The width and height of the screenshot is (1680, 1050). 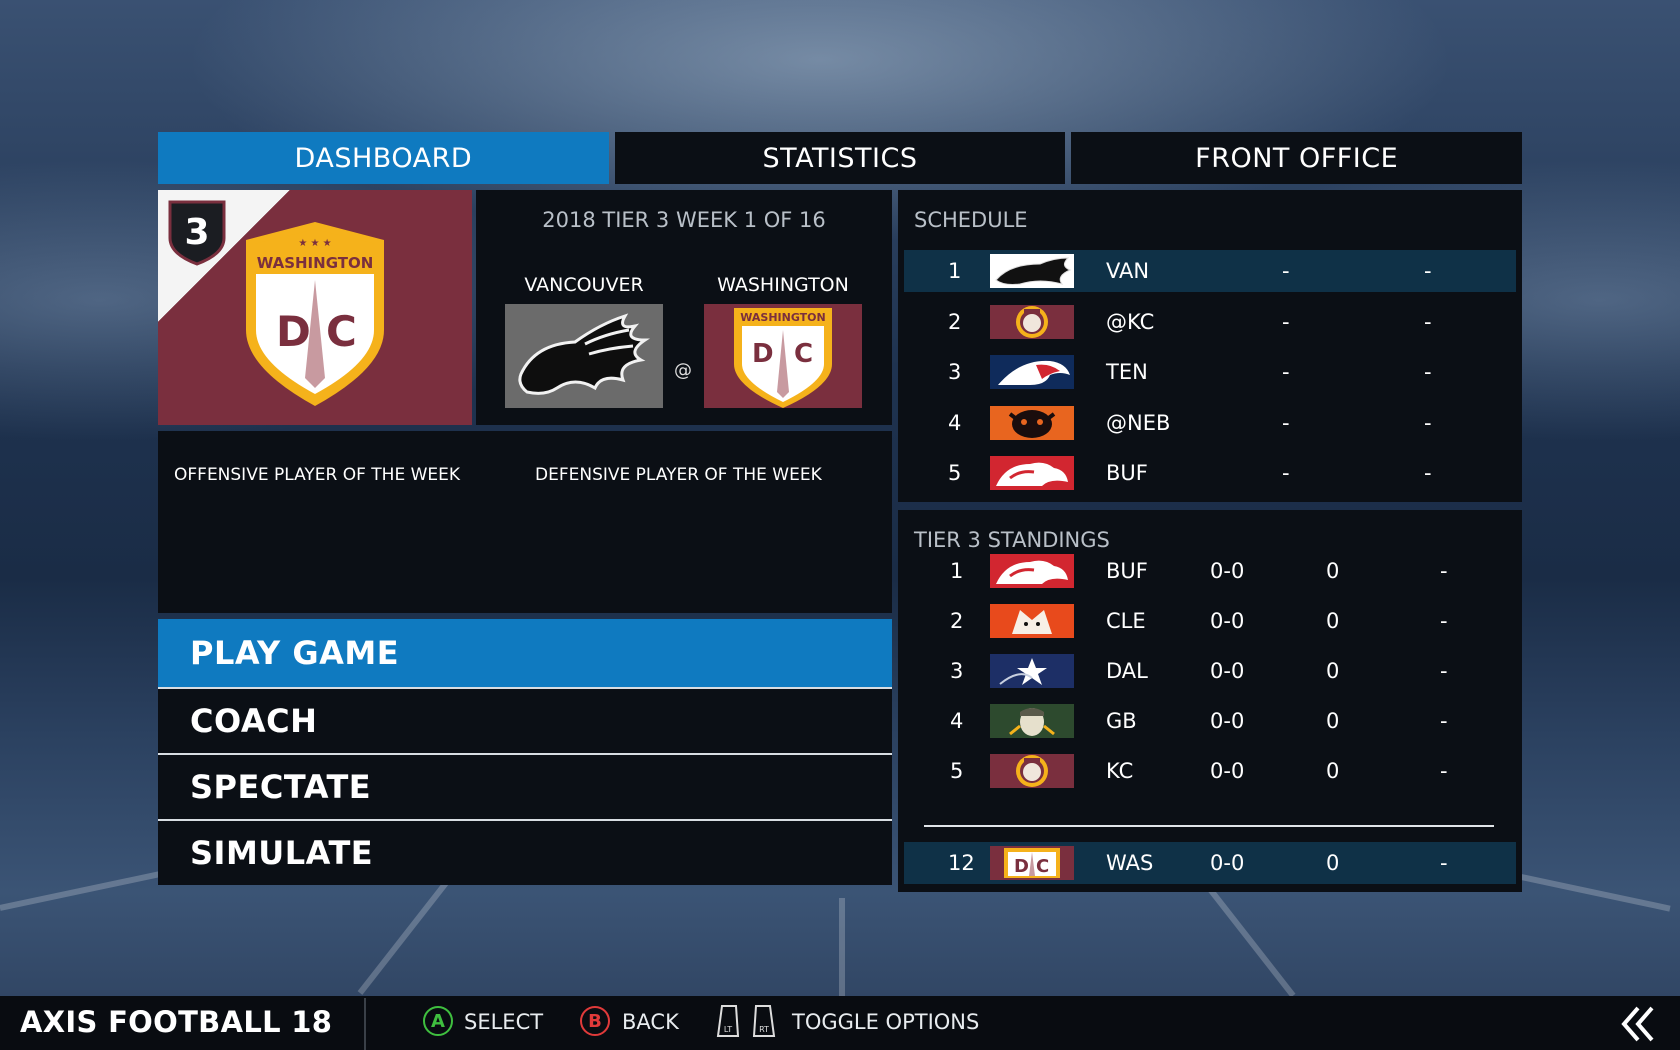 I want to click on rt-trigger-icon: RT, so click(x=764, y=1021).